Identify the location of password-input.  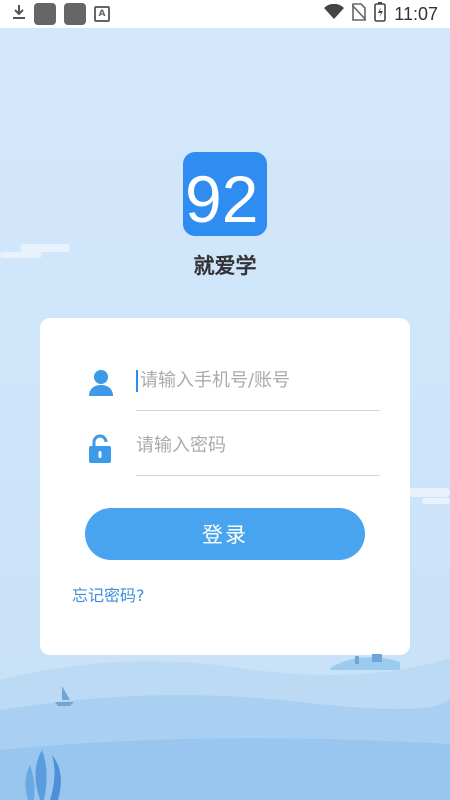
(258, 445).